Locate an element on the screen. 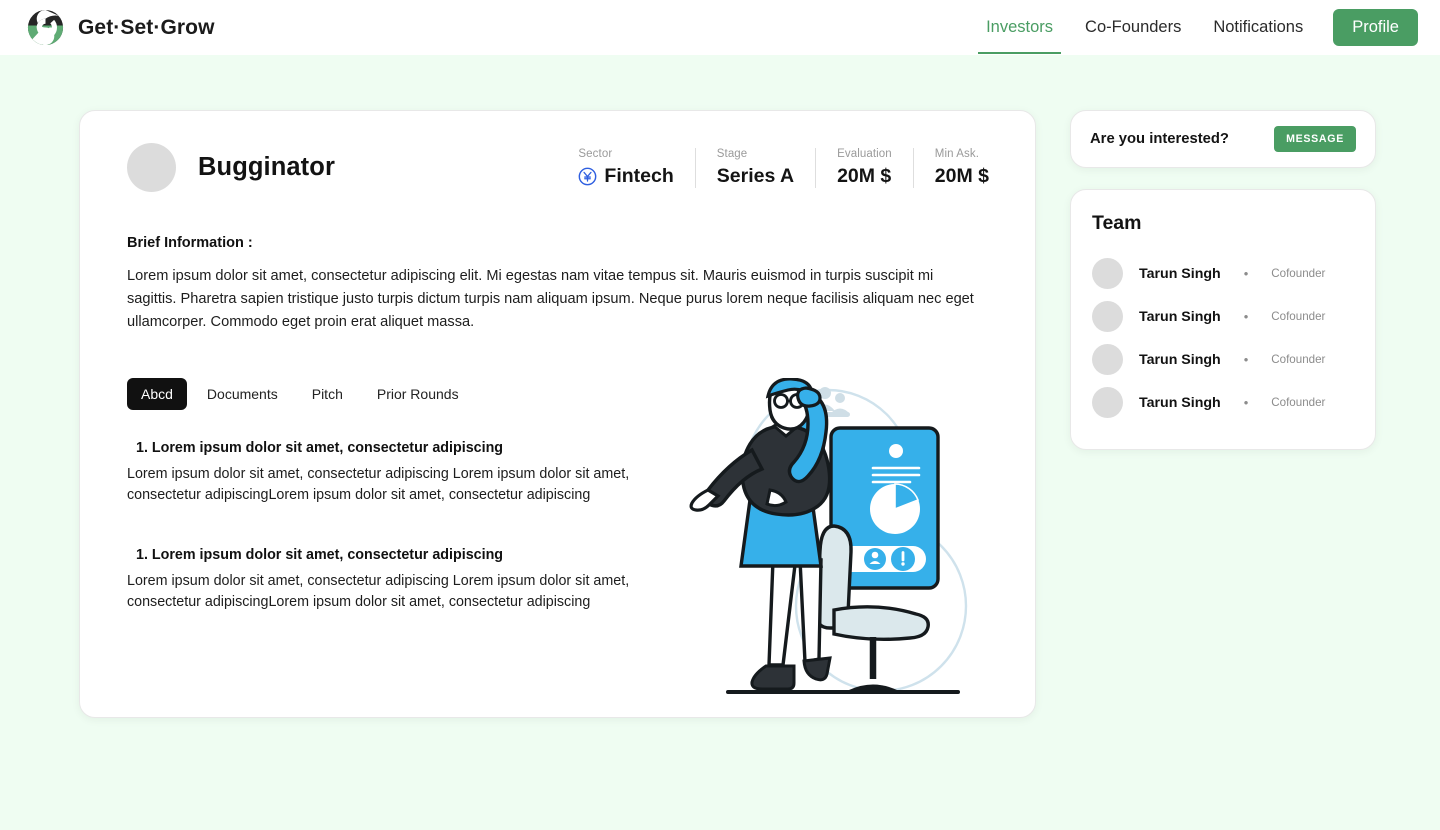 The height and width of the screenshot is (830, 1440). detail-tabs: Abcd Documents Pitch Prior Rounds is located at coordinates (558, 394).